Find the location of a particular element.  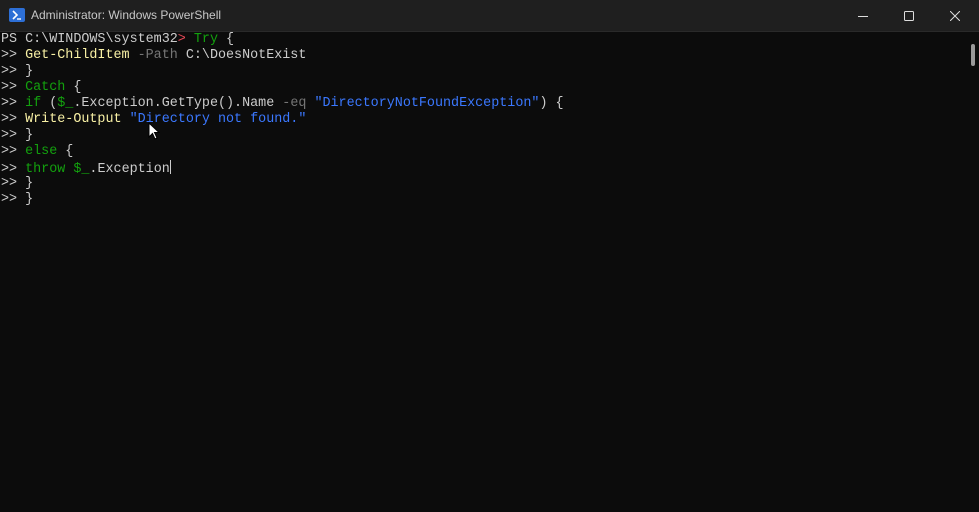

terminal-text-command: Get-ChildItem is located at coordinates (77, 55).